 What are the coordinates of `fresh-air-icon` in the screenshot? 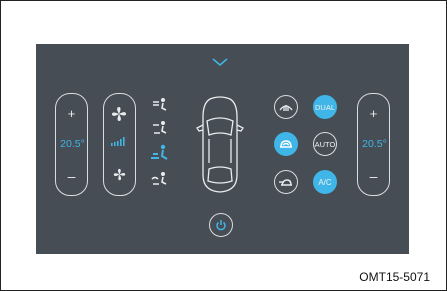 It's located at (285, 182).